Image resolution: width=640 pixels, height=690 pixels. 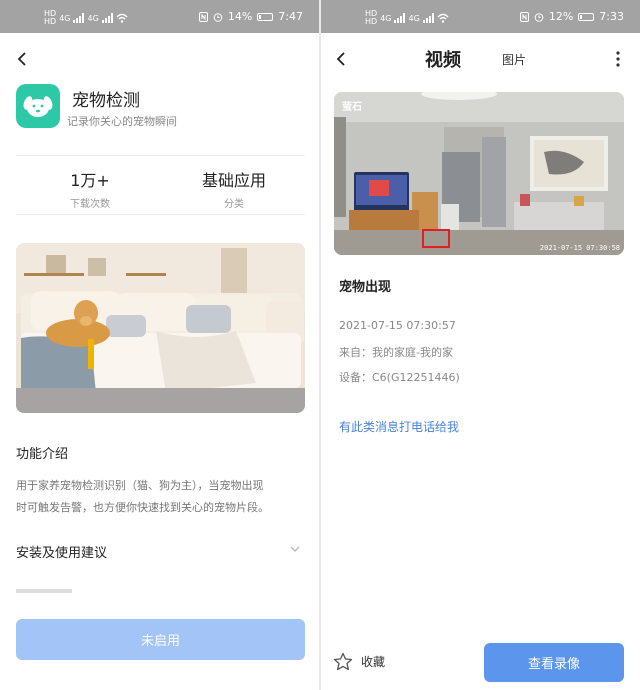 What do you see at coordinates (159, 16) in the screenshot?
I see `status-bar: HD HD 4G 4G 14% 7:47` at bounding box center [159, 16].